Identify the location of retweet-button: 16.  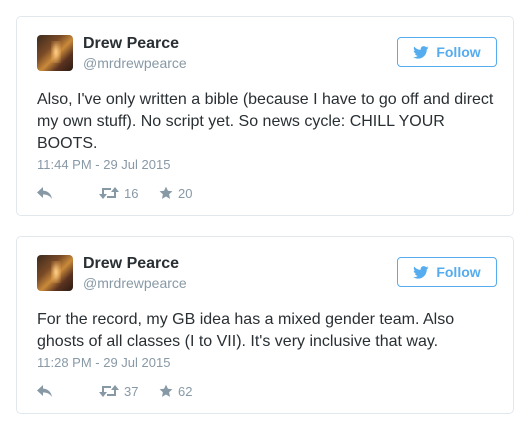
(118, 193).